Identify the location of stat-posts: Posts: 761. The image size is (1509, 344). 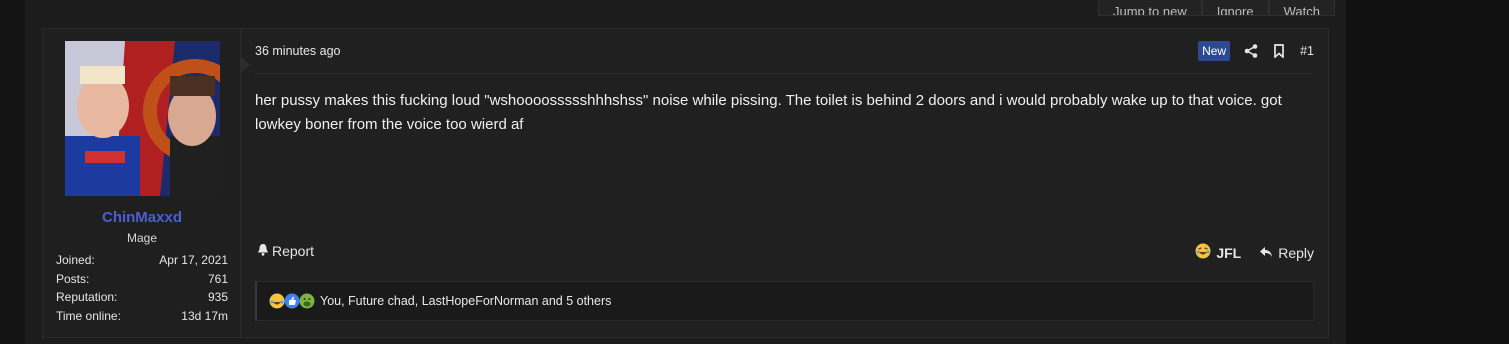
(142, 279).